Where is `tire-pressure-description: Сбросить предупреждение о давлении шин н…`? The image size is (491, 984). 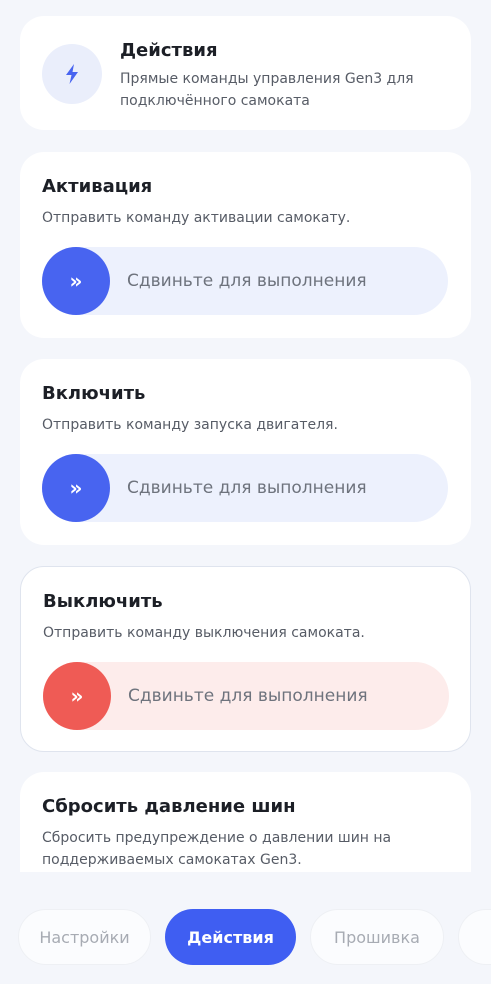
tire-pressure-description: Сбросить предупреждение о давлении шин н… is located at coordinates (217, 849).